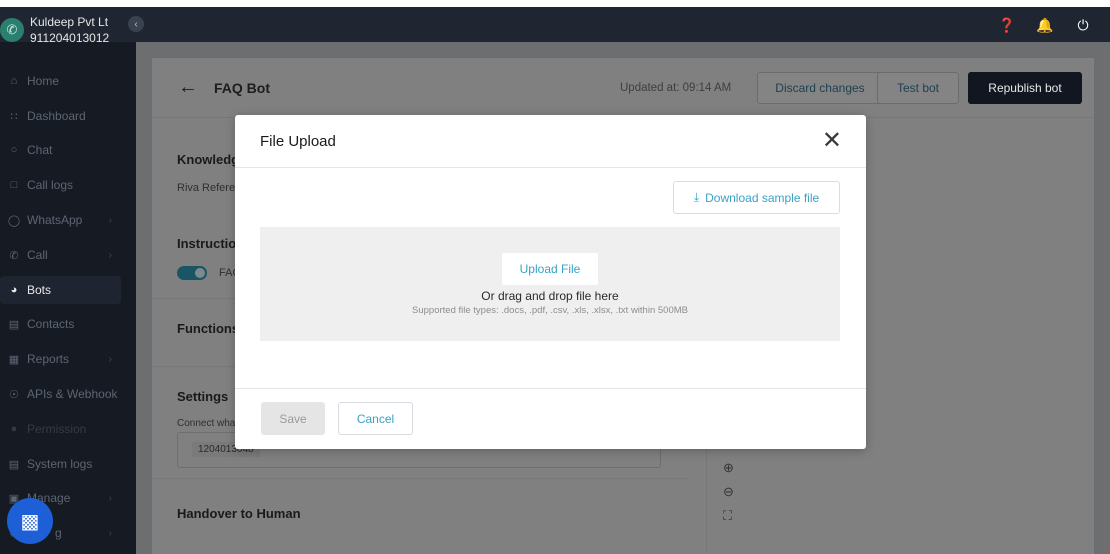  Describe the element at coordinates (51, 324) in the screenshot. I see `sidebar-item-label: Contacts` at that location.